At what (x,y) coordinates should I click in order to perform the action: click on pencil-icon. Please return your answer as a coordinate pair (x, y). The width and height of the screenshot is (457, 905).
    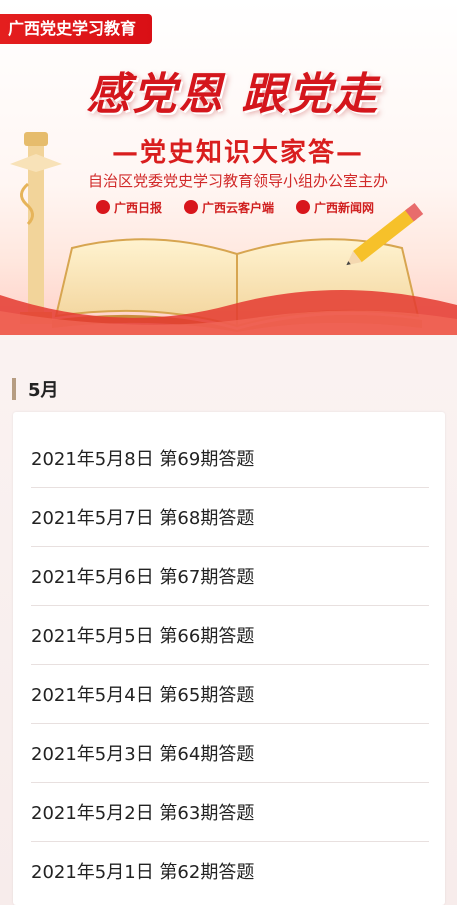
    Looking at the image, I should click on (385, 234).